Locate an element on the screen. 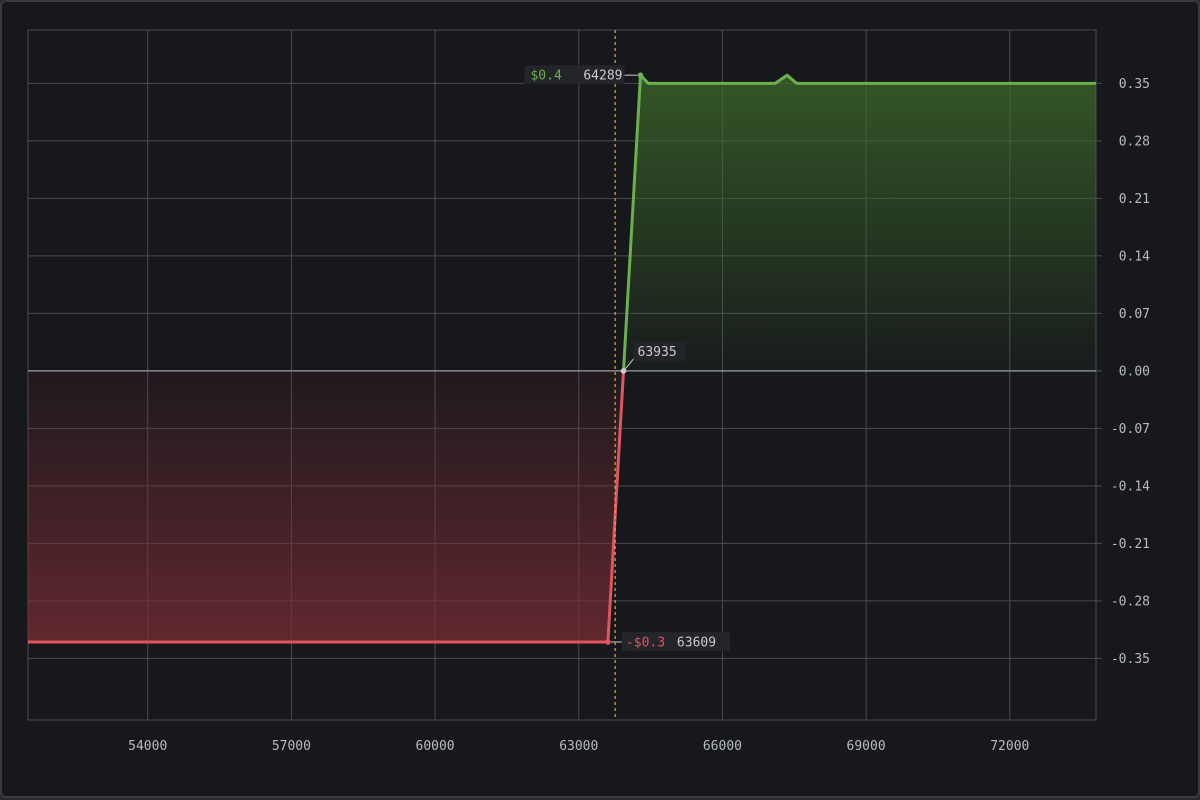  x-tick-label: 63000 is located at coordinates (578, 746).